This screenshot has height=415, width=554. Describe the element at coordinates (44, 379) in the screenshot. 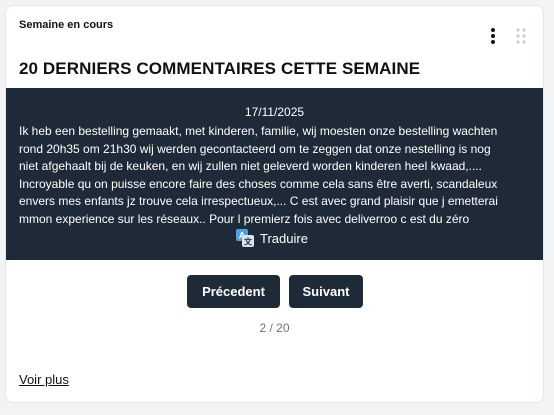

I see `see-more-link: Voir plus` at that location.